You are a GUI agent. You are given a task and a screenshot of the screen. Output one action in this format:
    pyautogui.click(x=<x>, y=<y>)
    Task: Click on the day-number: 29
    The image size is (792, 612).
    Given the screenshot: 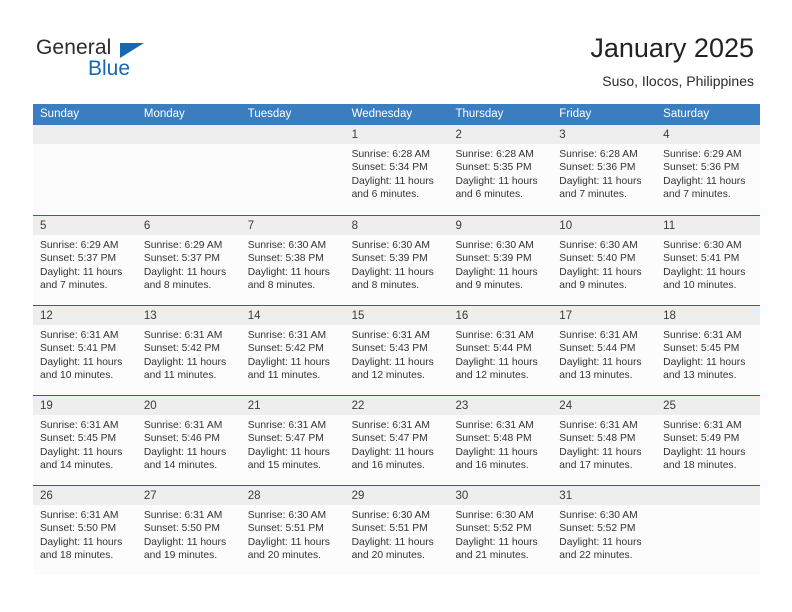 What is the action you would take?
    pyautogui.click(x=358, y=496)
    